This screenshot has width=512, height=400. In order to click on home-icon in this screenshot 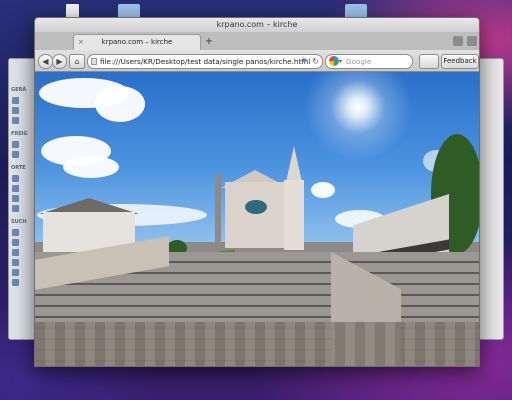, I will do `click(15, 188)`.